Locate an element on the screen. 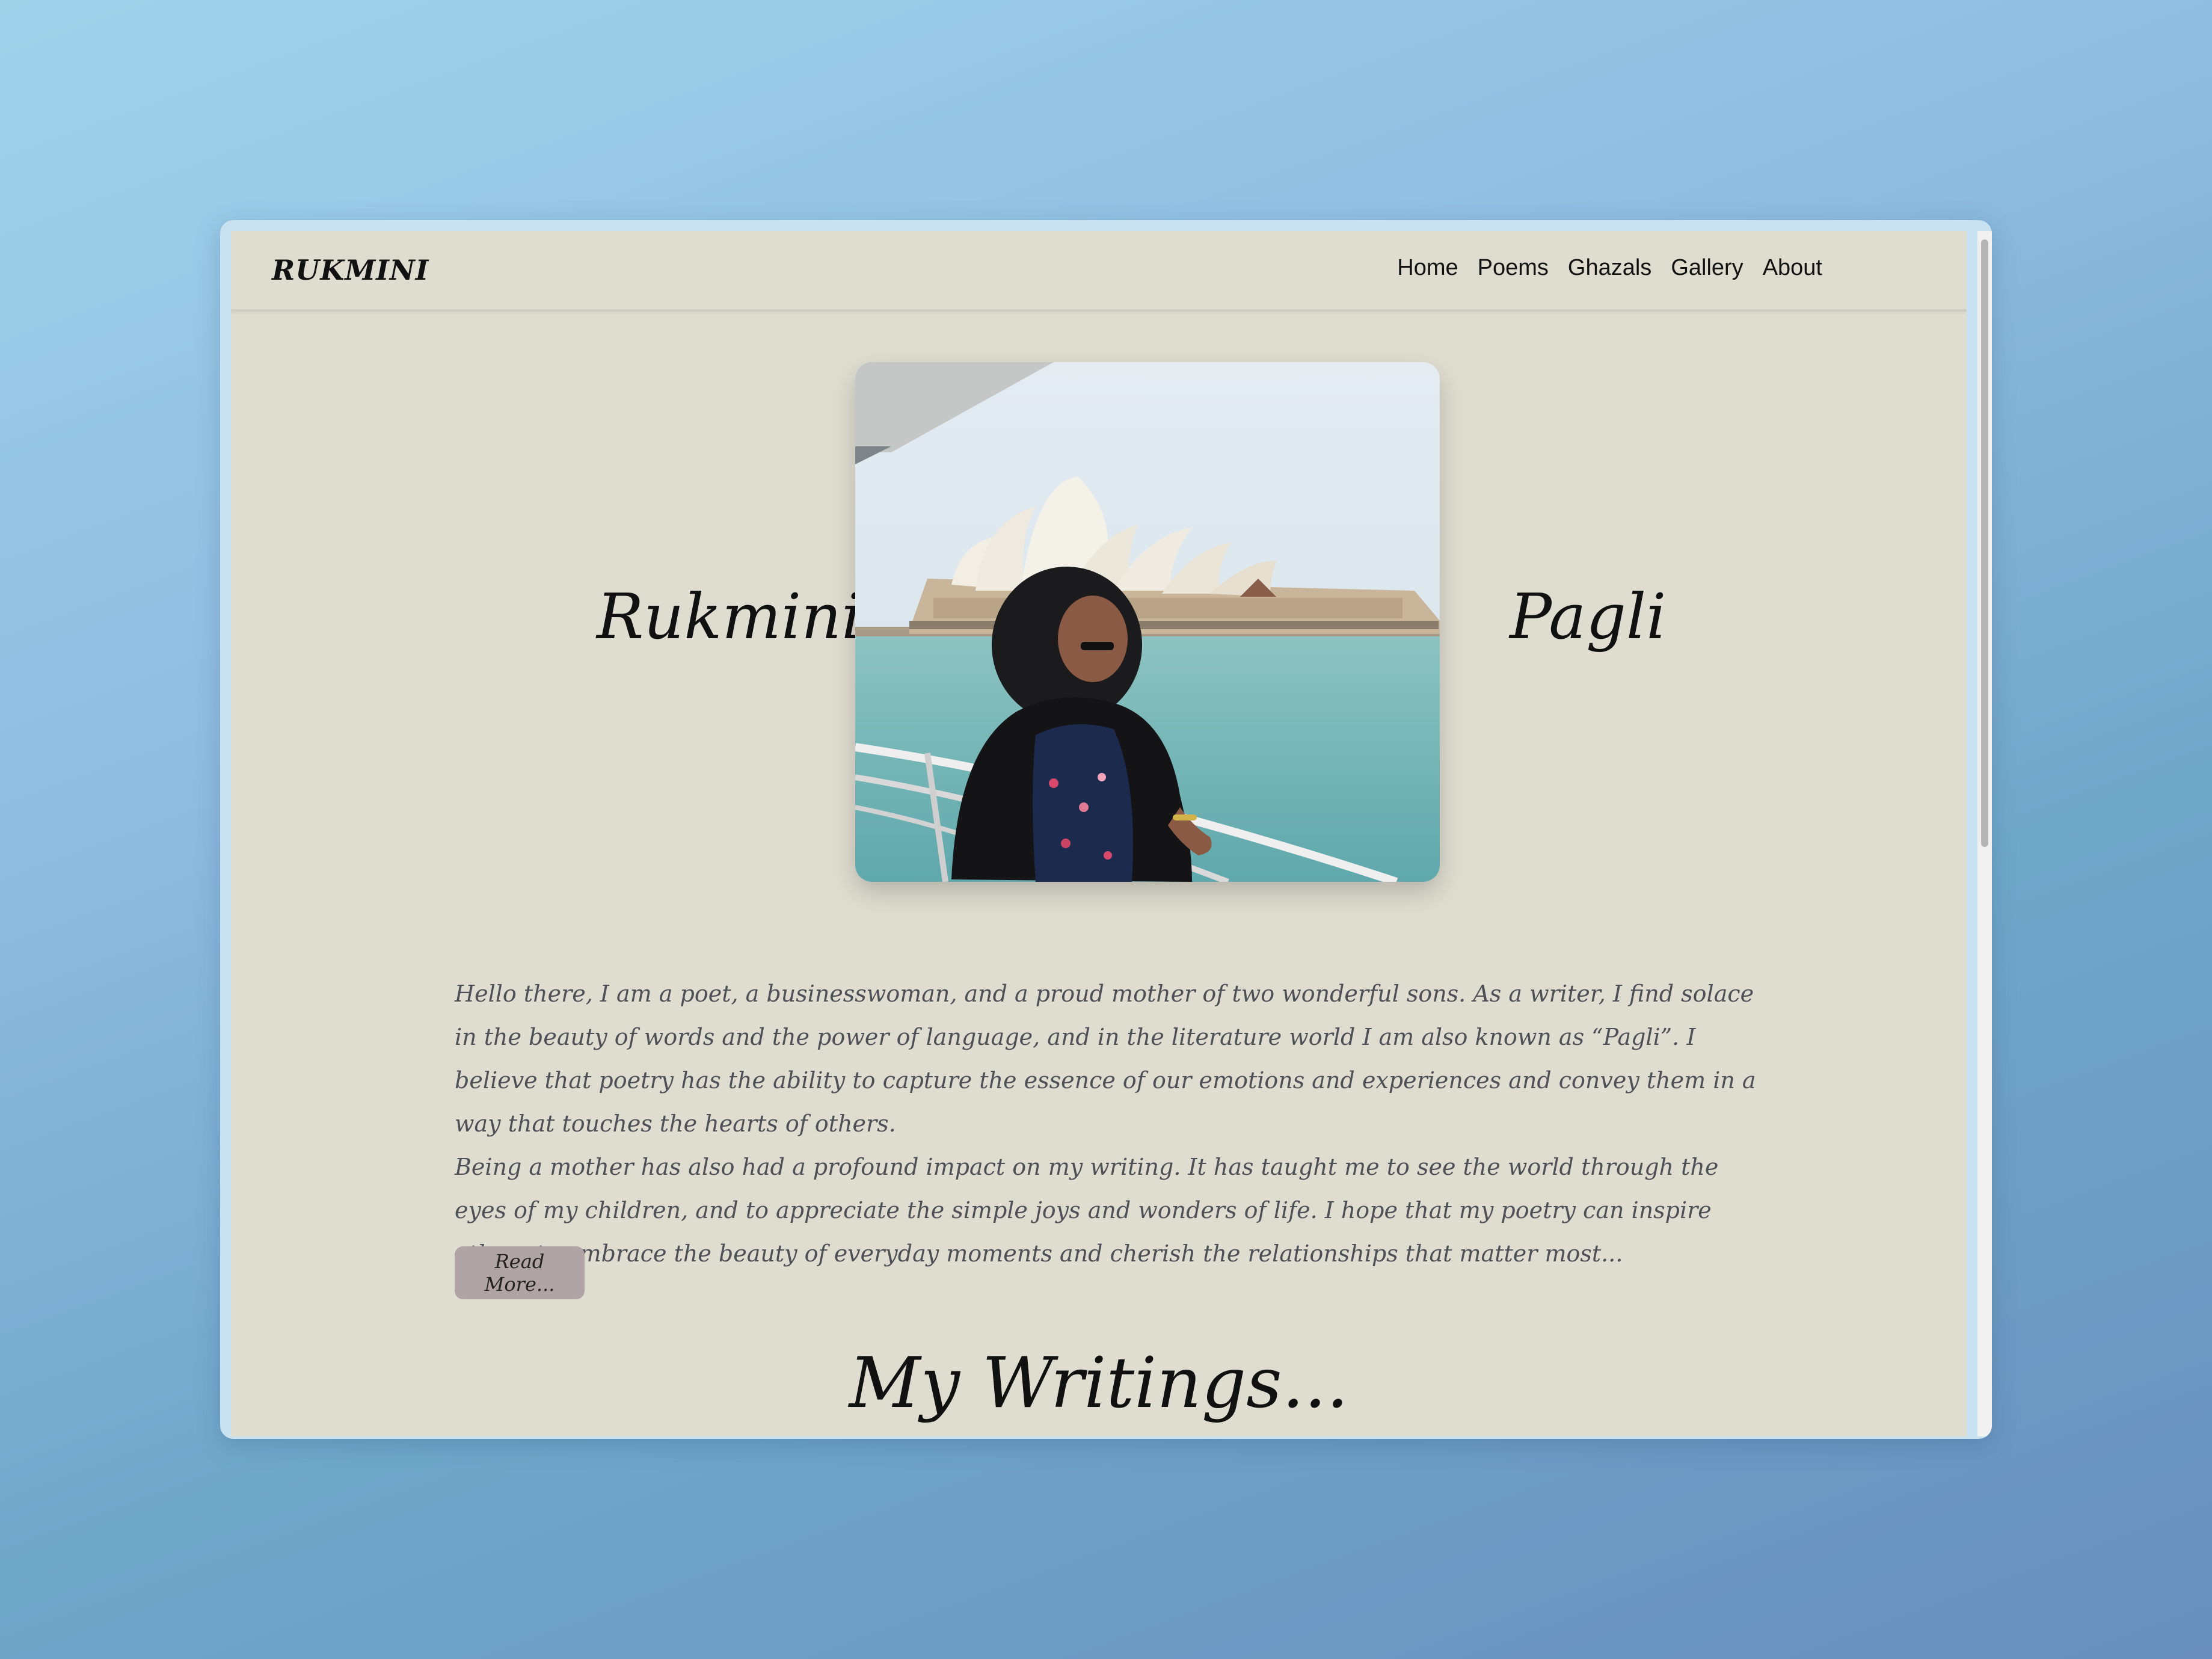  nav-links: Home Poems Ghazals Gallery About is located at coordinates (1610, 268).